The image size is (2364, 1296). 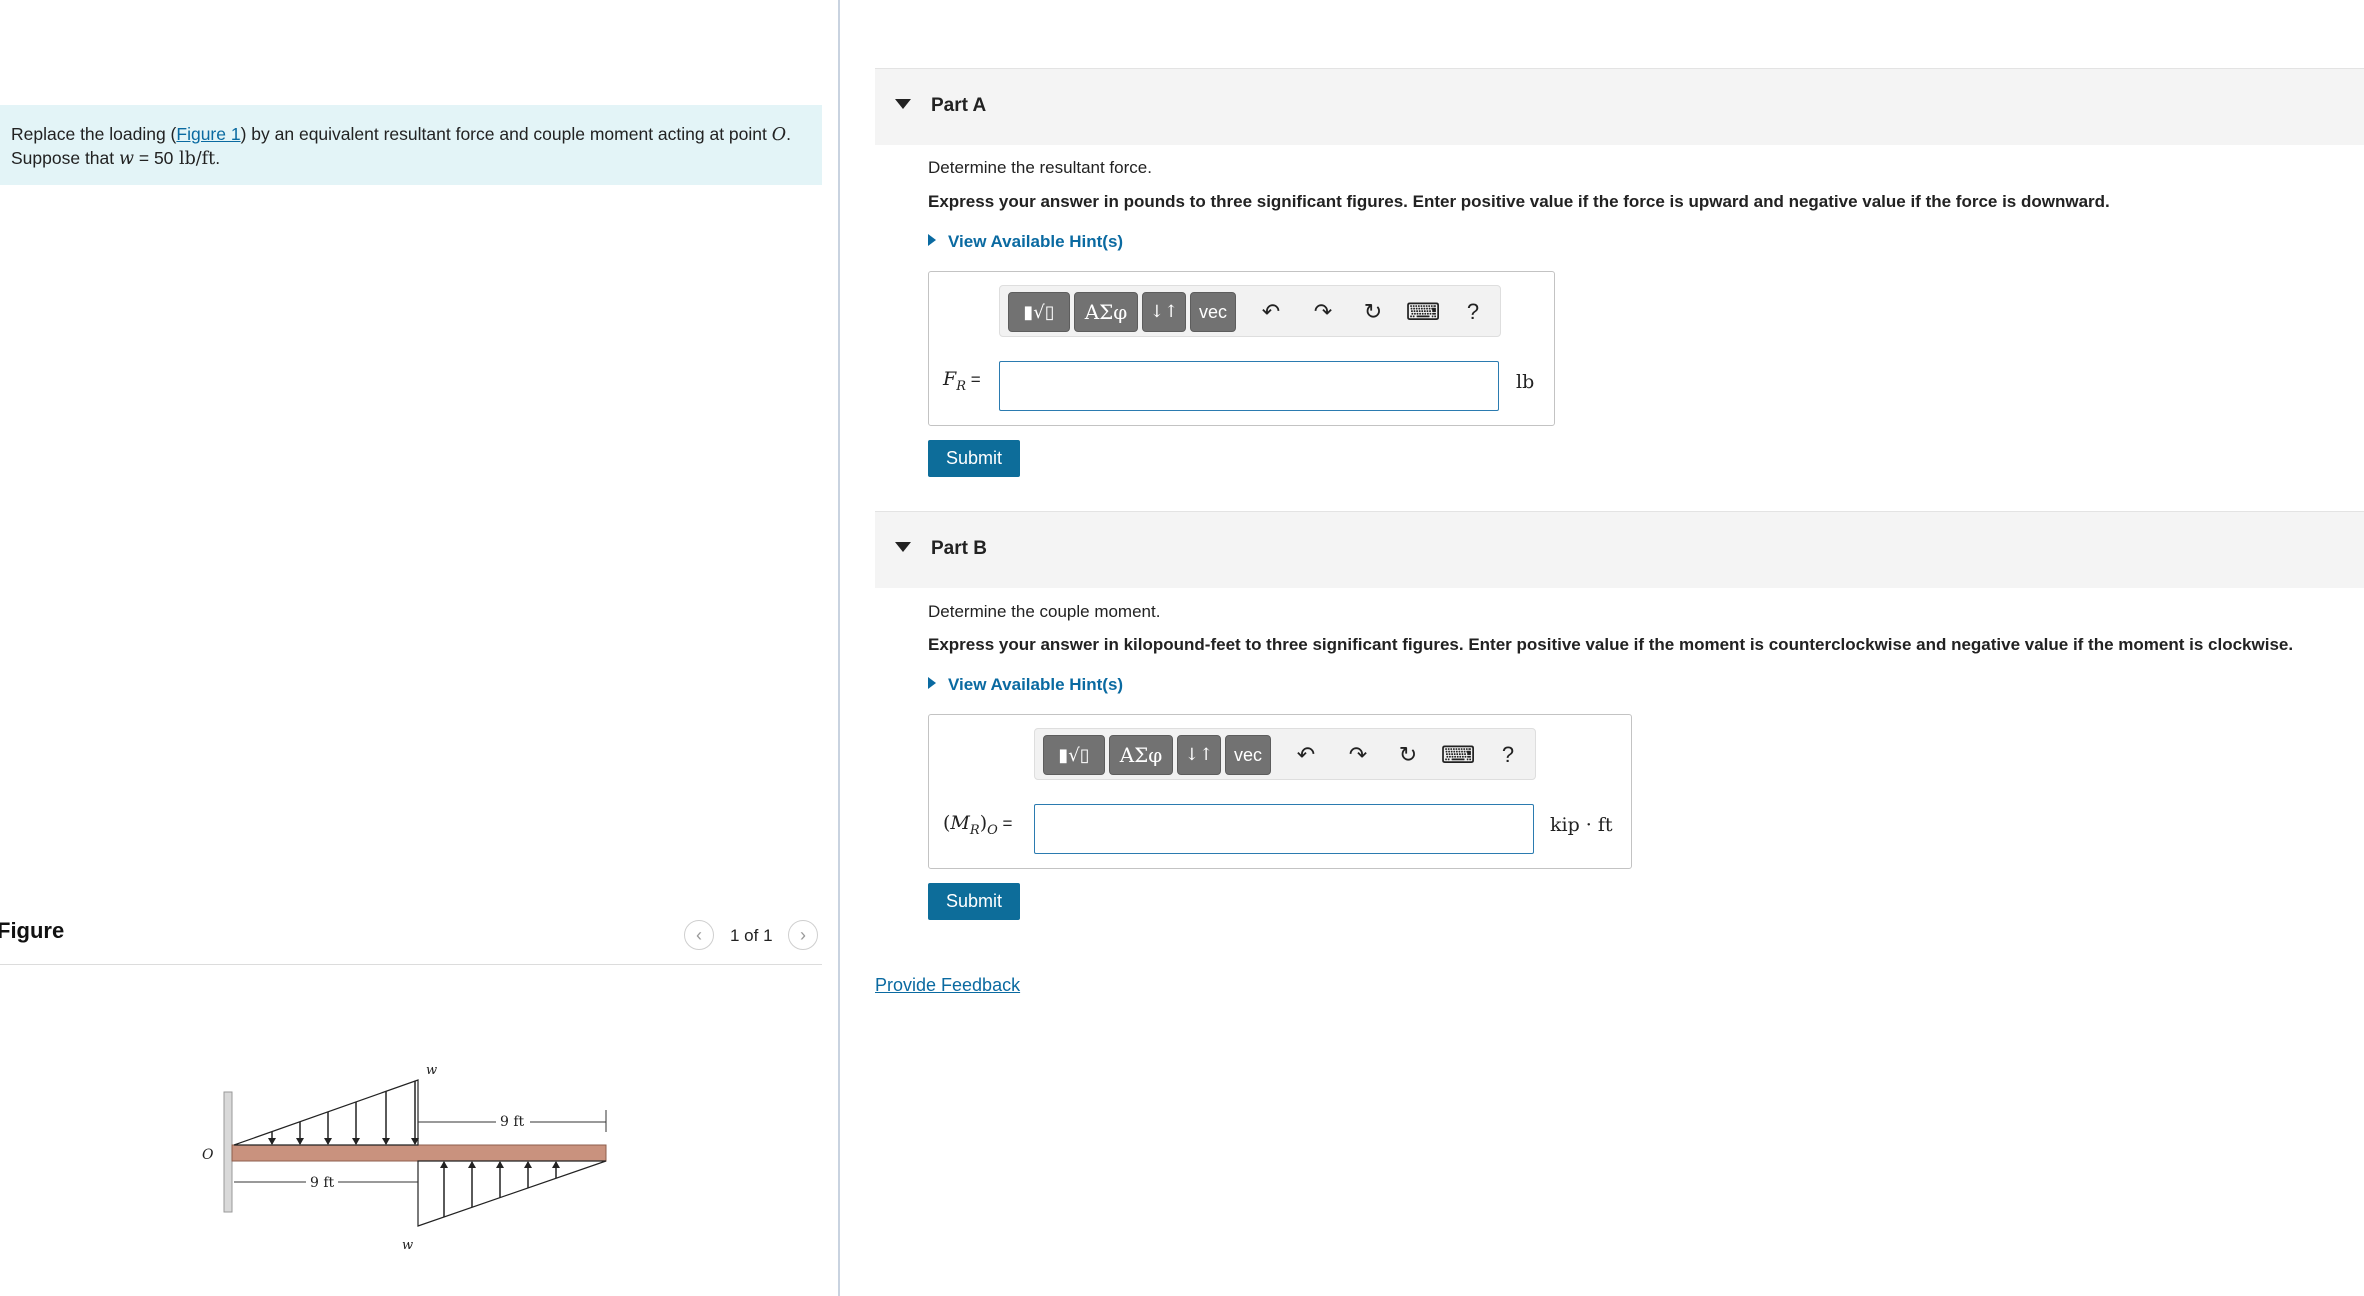 What do you see at coordinates (411, 159) in the screenshot?
I see `problem-line-2: Suppose that w = 50 lb/ft.` at bounding box center [411, 159].